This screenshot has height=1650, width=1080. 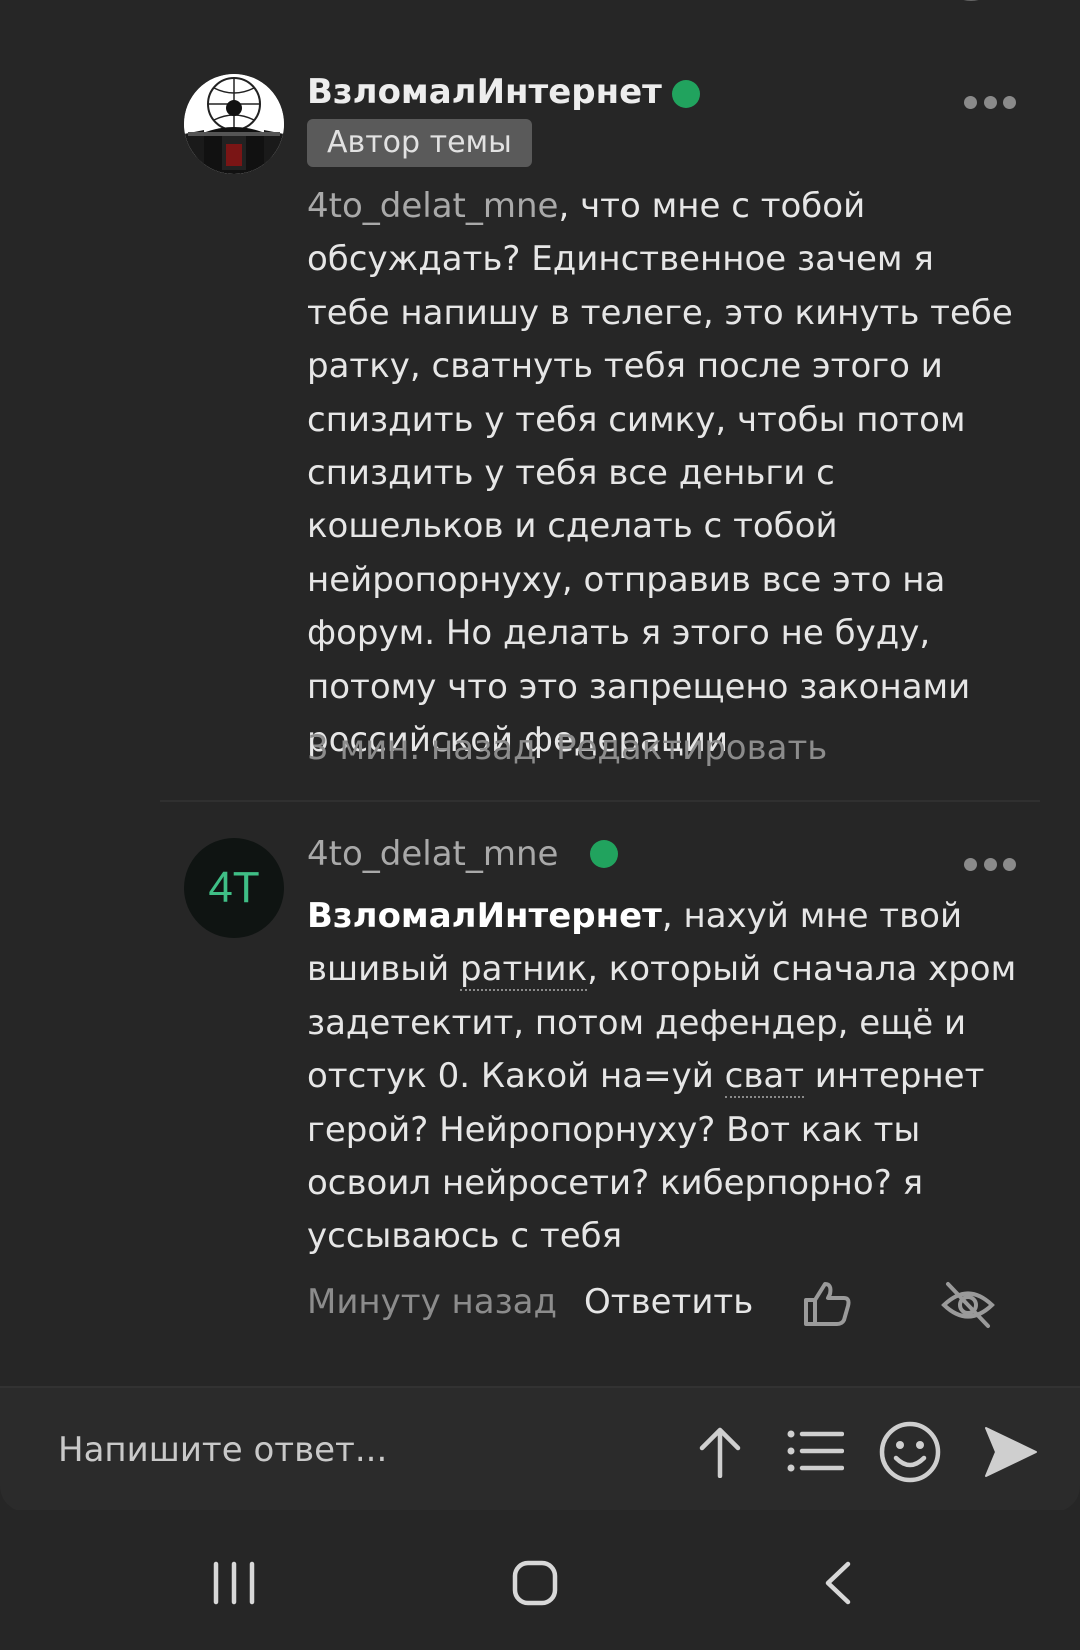 I want to click on user-mention: 4to_delat_mne, so click(x=432, y=206).